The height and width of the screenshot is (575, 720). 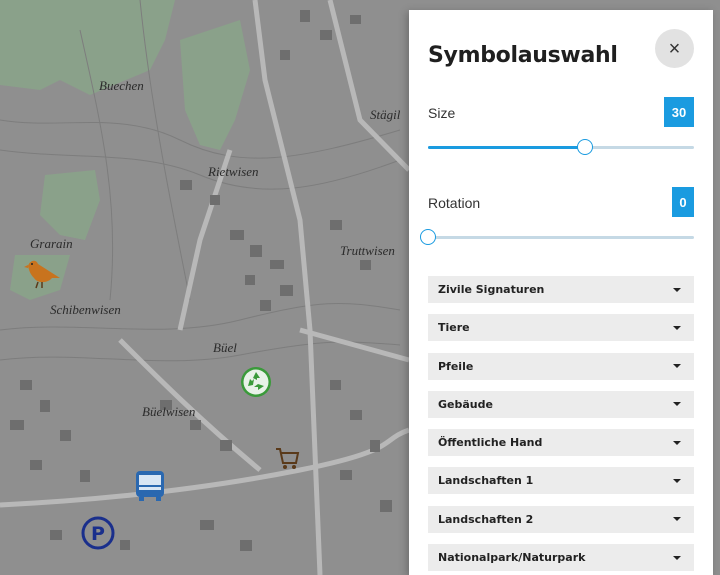 What do you see at coordinates (679, 112) in the screenshot?
I see `size-value-badge: 30` at bounding box center [679, 112].